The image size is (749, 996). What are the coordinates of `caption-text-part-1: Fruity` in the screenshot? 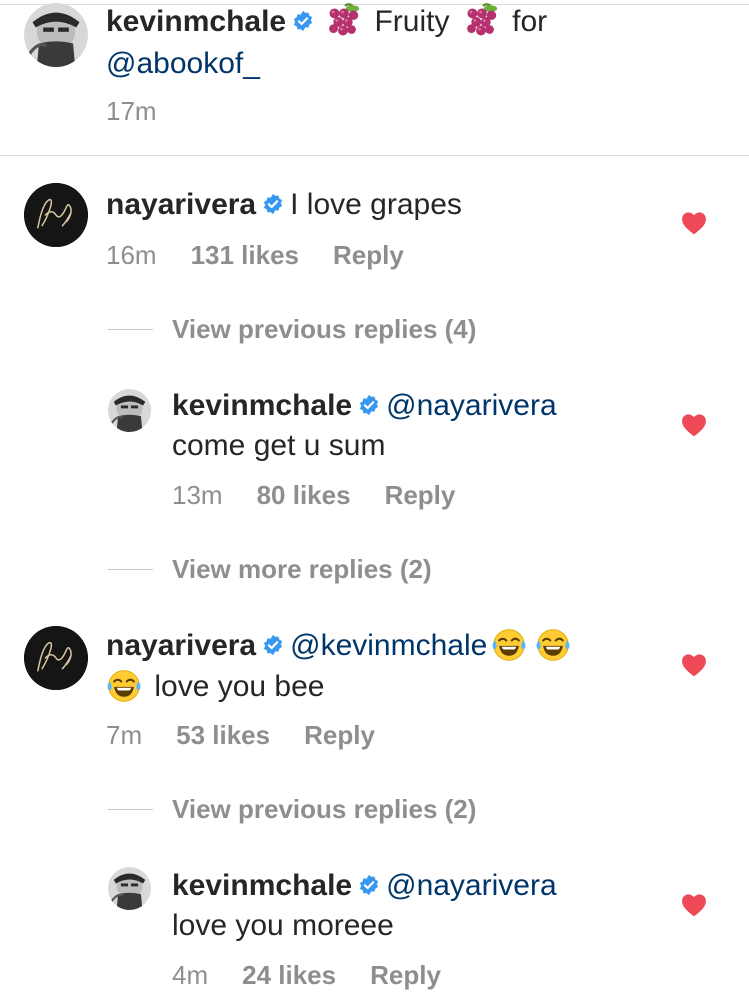 It's located at (412, 21).